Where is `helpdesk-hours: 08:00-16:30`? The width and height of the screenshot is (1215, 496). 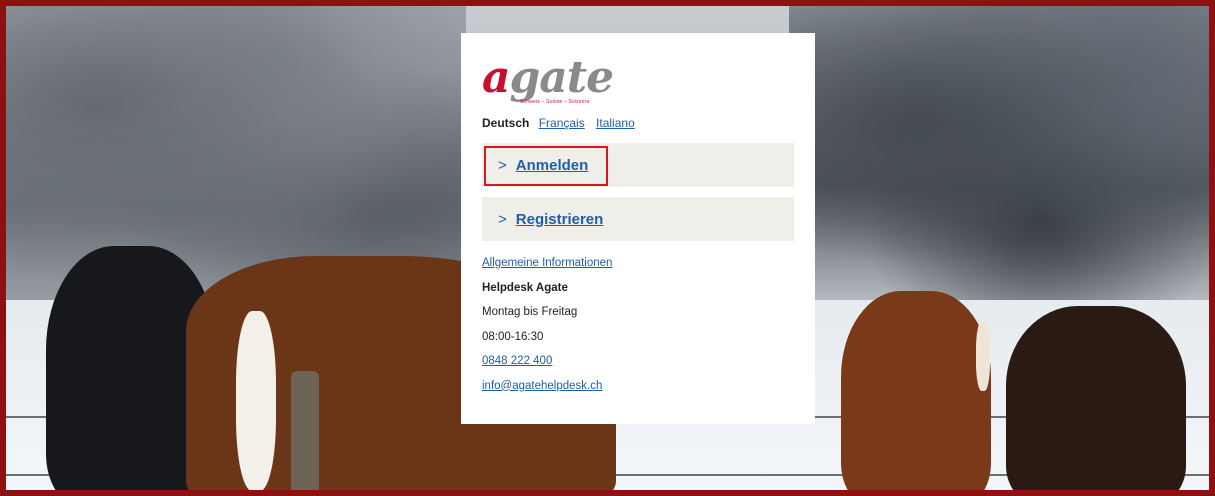 helpdesk-hours: 08:00-16:30 is located at coordinates (513, 336).